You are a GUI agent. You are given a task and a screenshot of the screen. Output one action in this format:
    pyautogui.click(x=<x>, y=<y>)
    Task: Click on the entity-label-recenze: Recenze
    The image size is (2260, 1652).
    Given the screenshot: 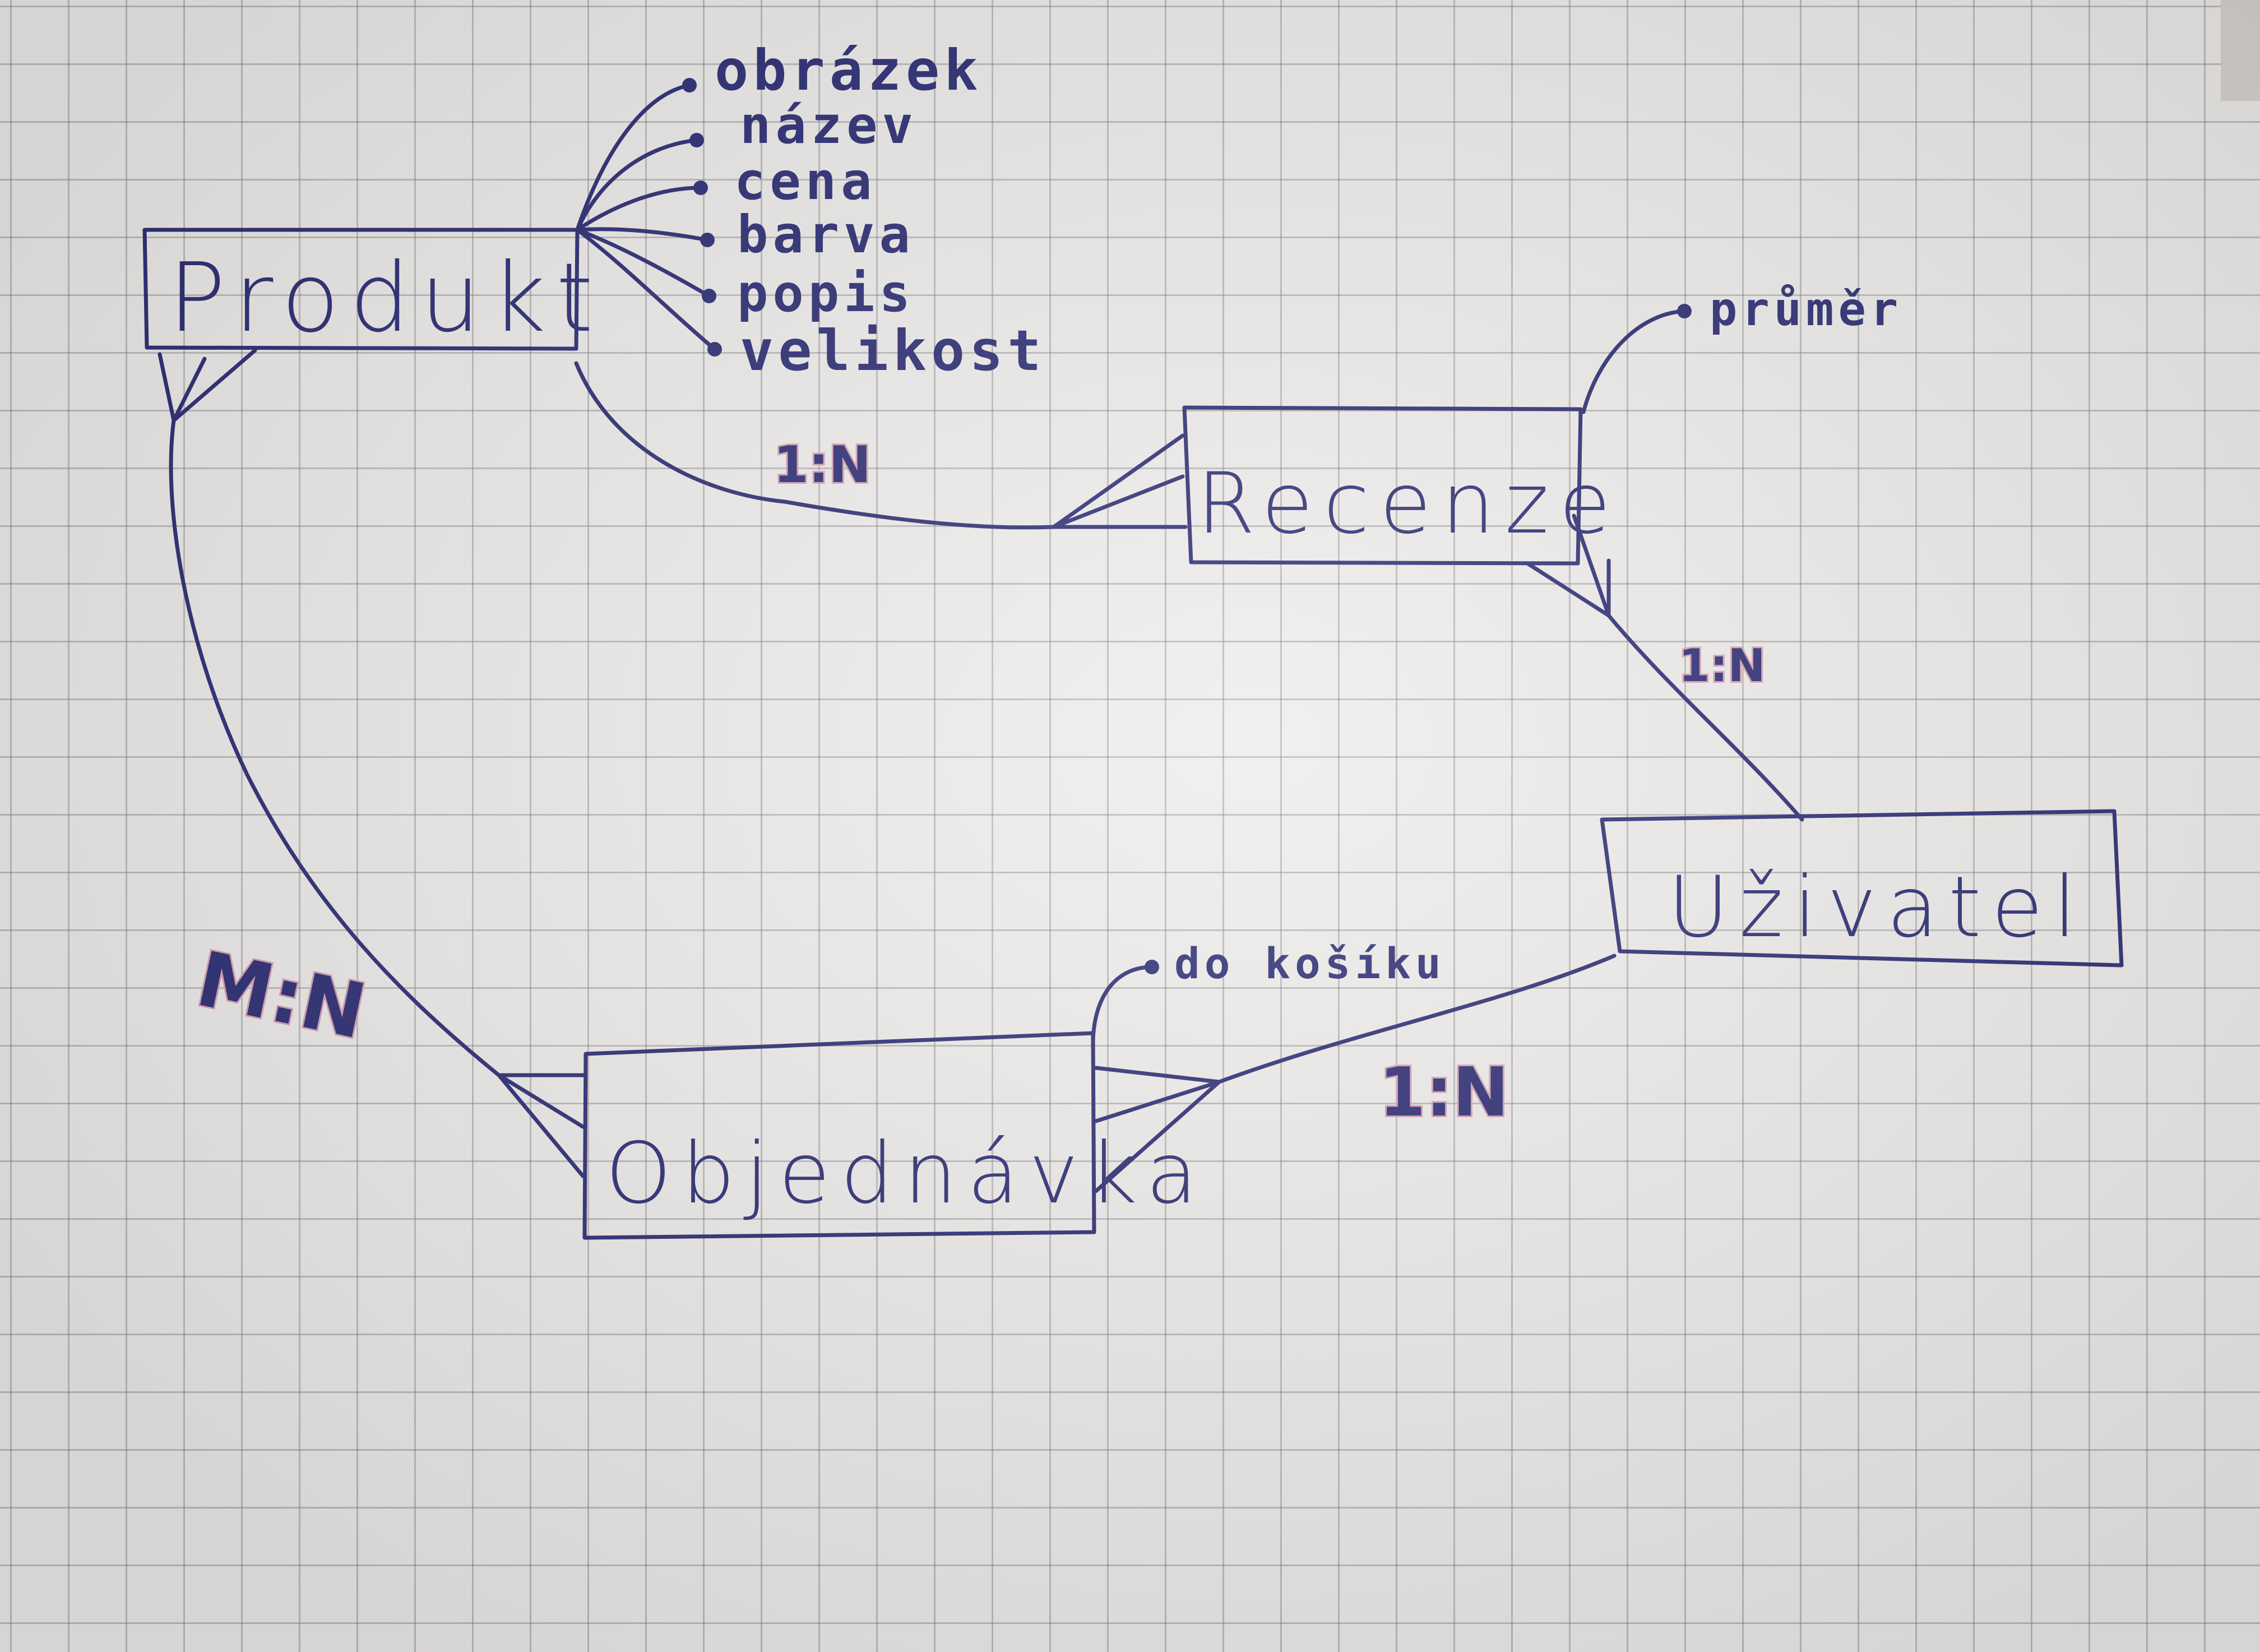 What is the action you would take?
    pyautogui.click(x=1409, y=504)
    